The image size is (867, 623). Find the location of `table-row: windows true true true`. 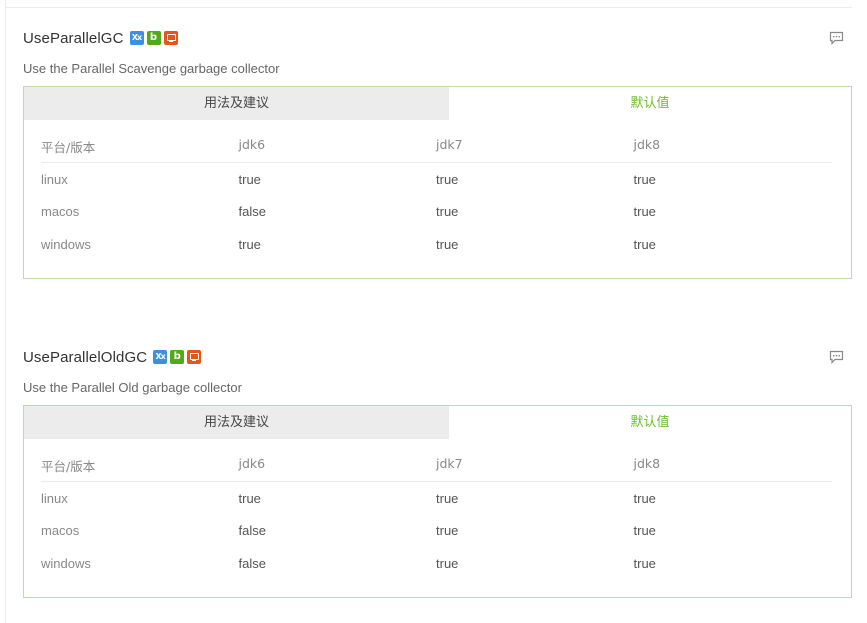

table-row: windows true true true is located at coordinates (436, 244).